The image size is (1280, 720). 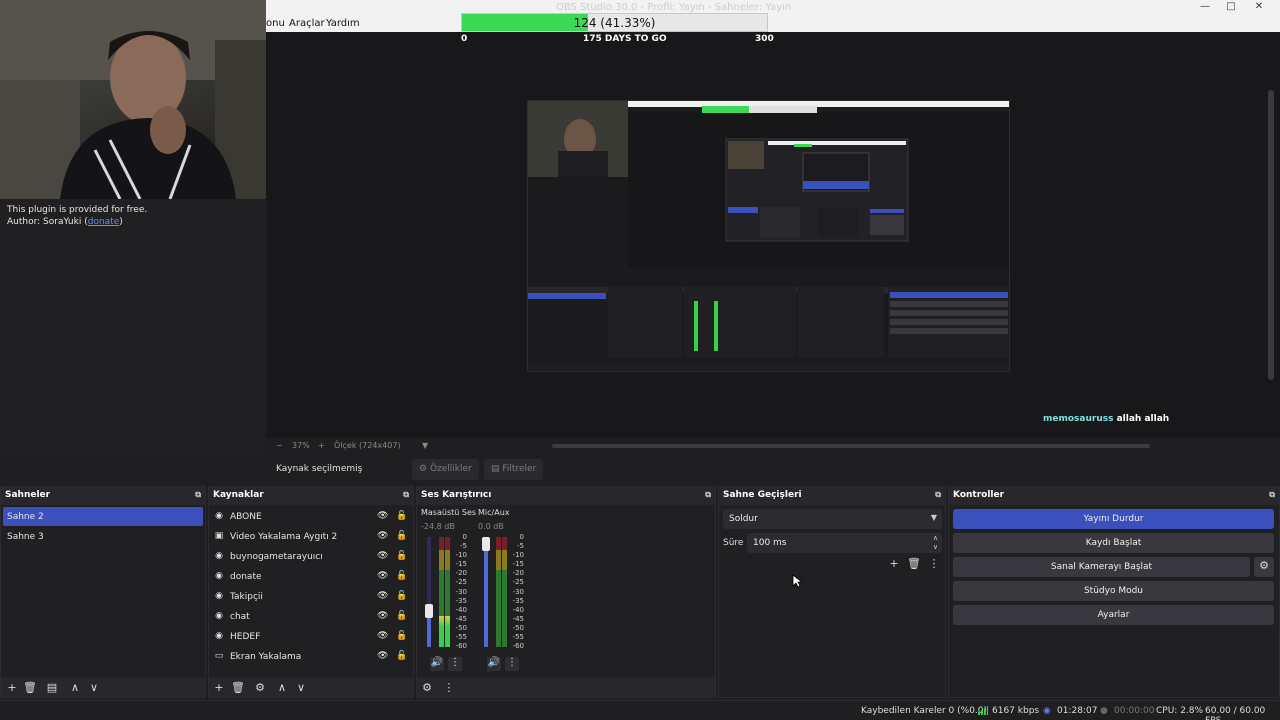 What do you see at coordinates (1113, 543) in the screenshot?
I see `start-recording-button: Kaydı Başlat` at bounding box center [1113, 543].